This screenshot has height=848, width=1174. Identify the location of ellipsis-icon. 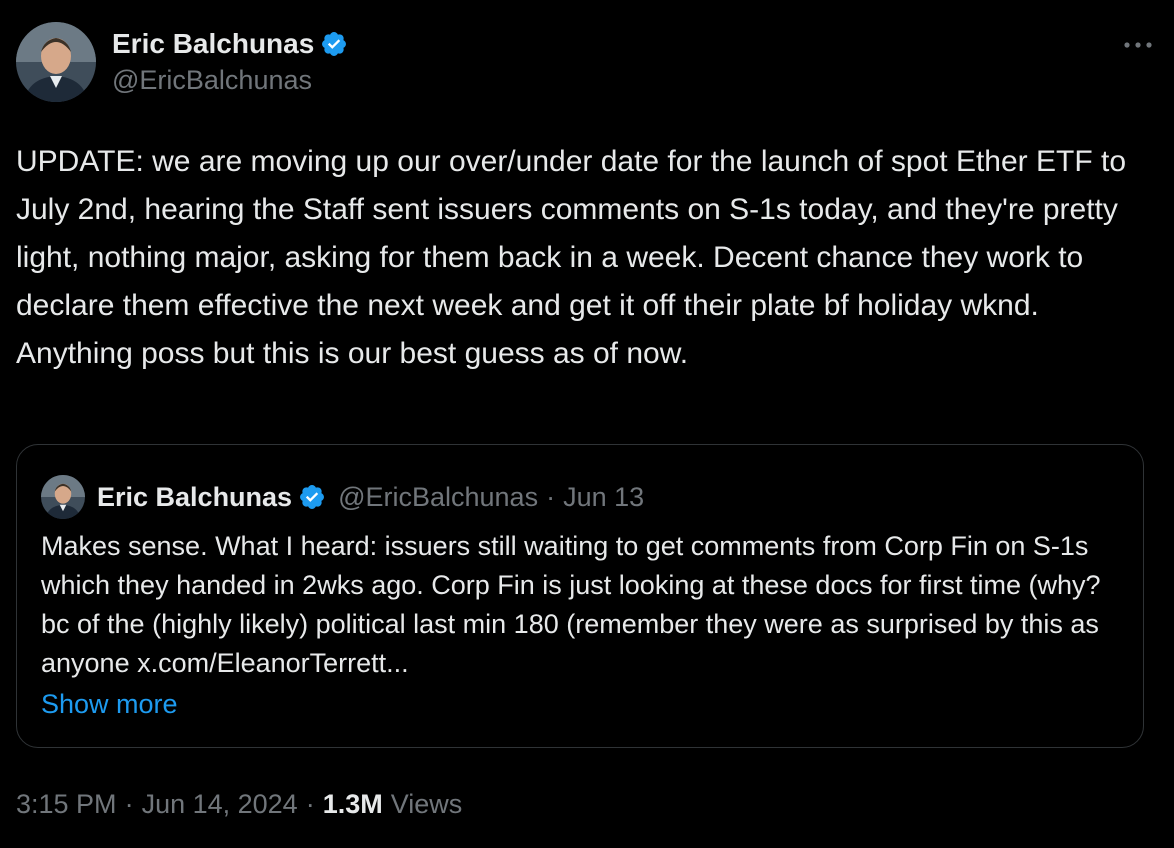
(1138, 45).